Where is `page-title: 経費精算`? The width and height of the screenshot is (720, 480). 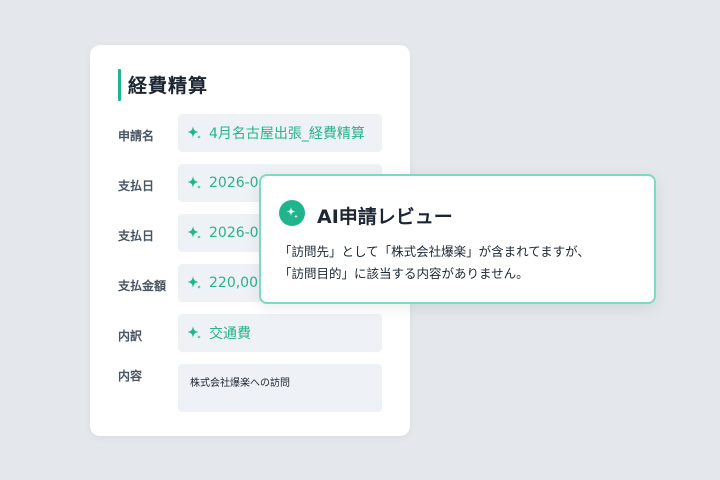
page-title: 経費精算 is located at coordinates (168, 86).